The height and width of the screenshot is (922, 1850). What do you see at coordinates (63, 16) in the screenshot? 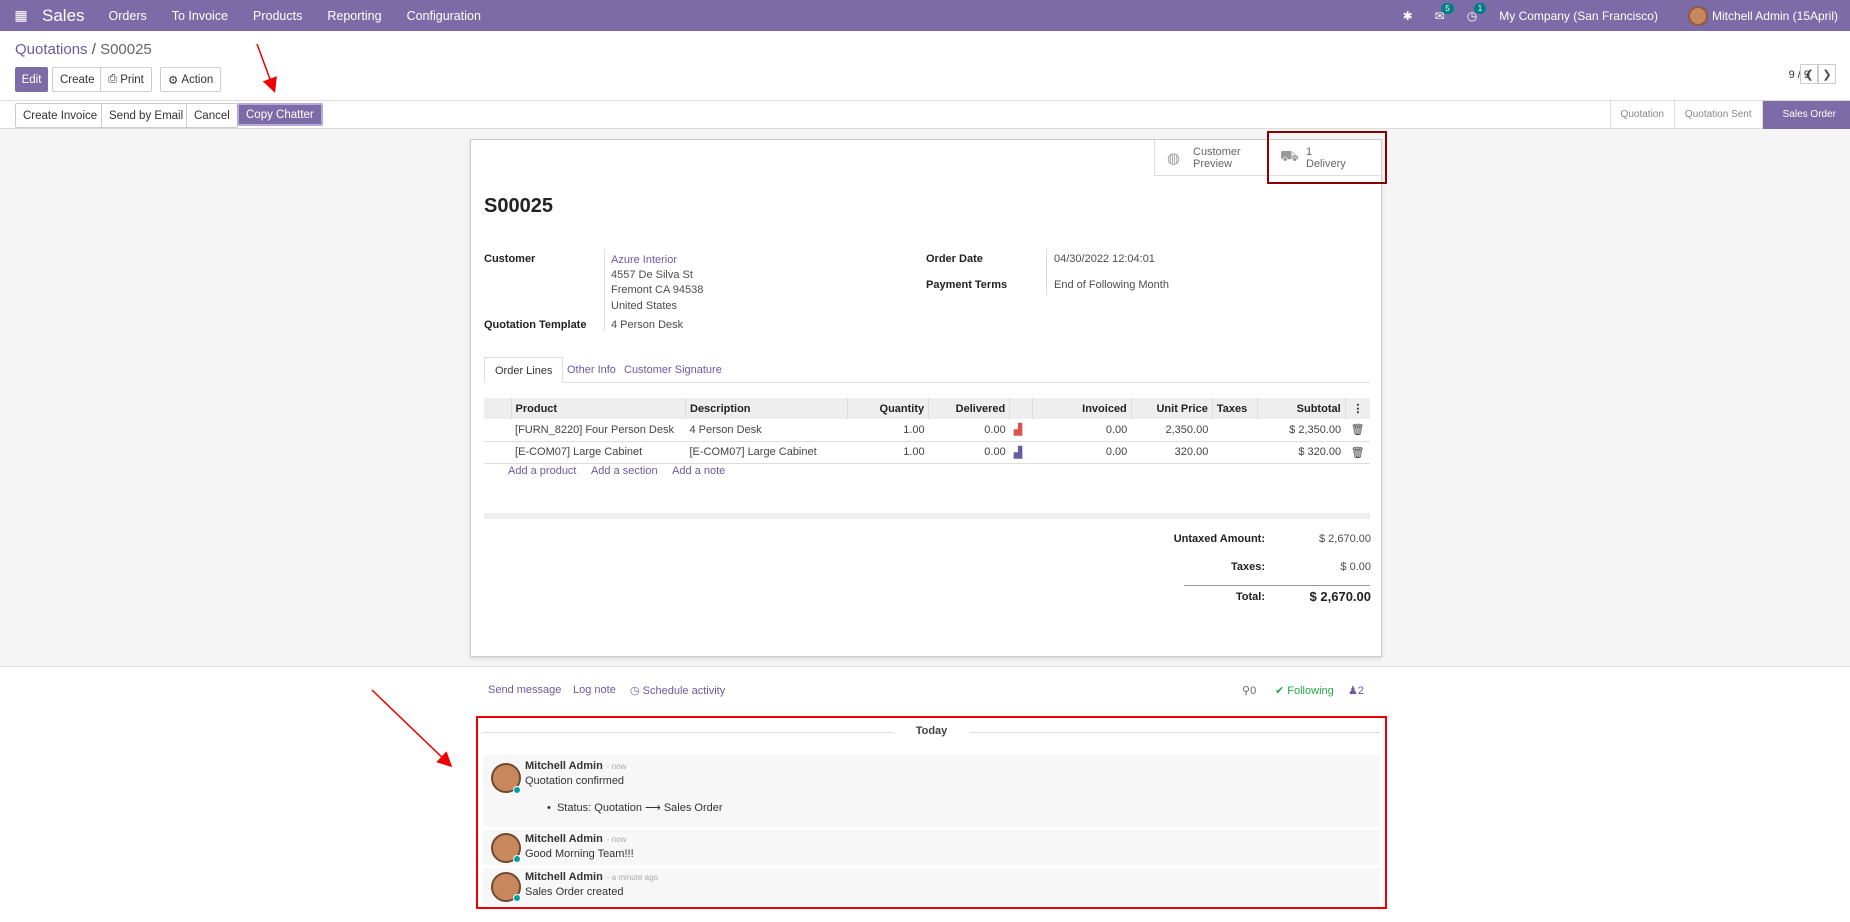
I see `app-name: Sales` at bounding box center [63, 16].